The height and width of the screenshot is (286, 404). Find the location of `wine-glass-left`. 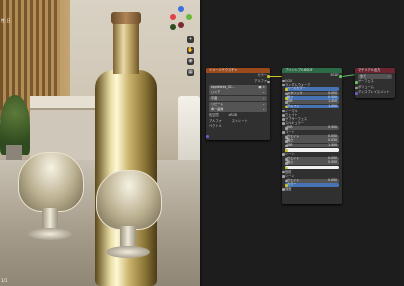

wine-glass-left is located at coordinates (51, 200).